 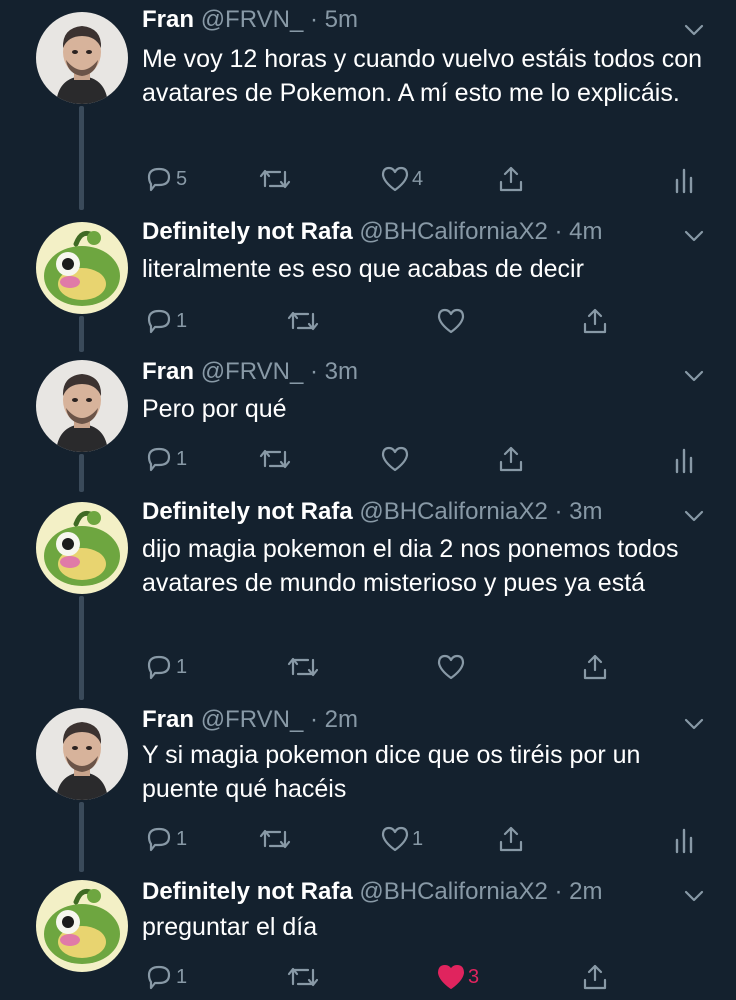 What do you see at coordinates (474, 976) in the screenshot?
I see `like-count: 3` at bounding box center [474, 976].